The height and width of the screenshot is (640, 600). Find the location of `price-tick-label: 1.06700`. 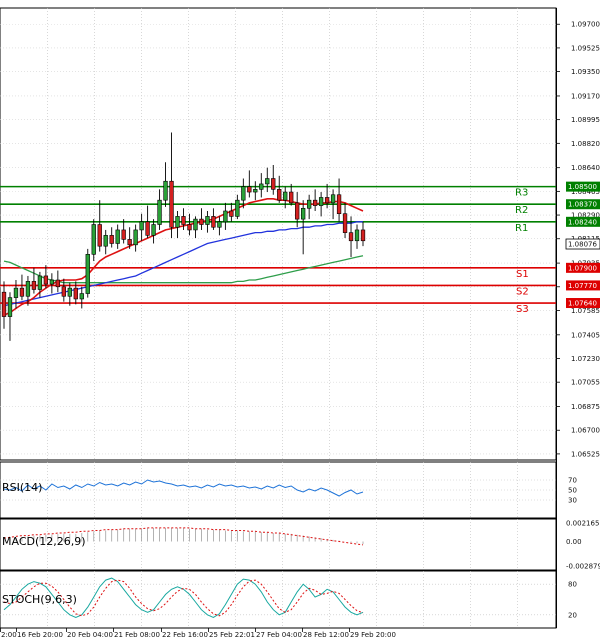

price-tick-label: 1.06700 is located at coordinates (585, 431).